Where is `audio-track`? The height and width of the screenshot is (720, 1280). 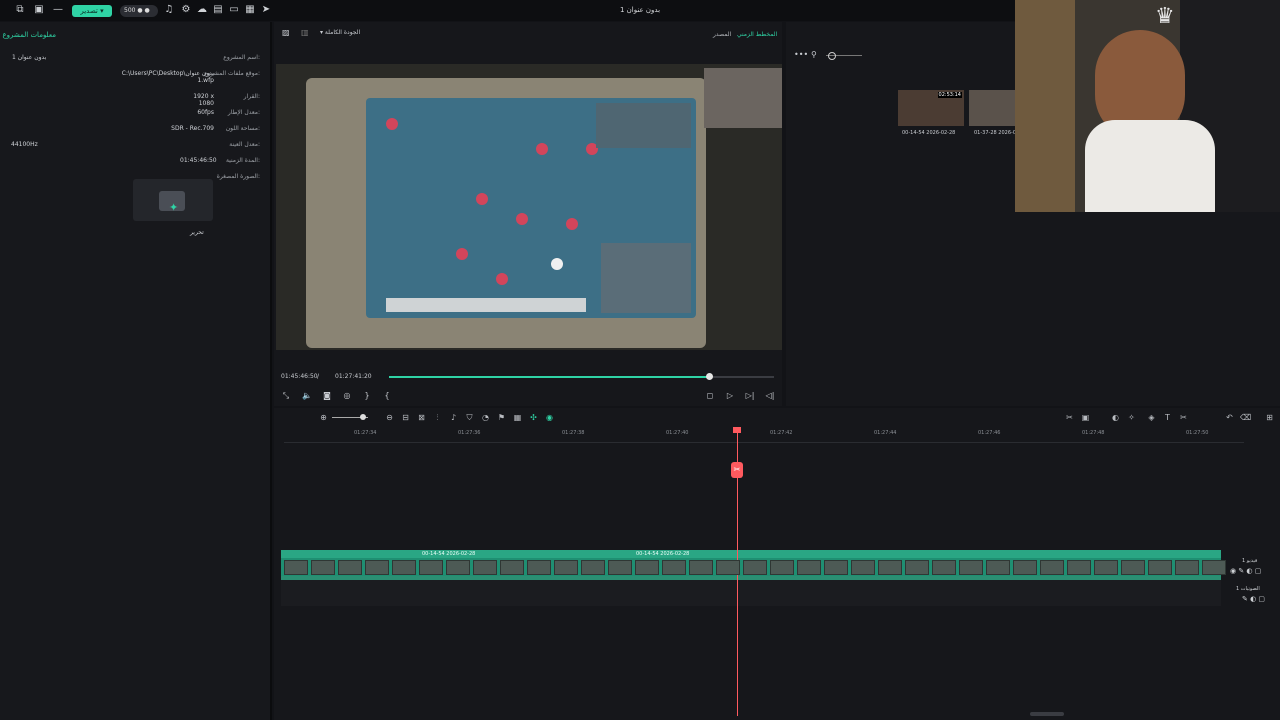 audio-track is located at coordinates (751, 593).